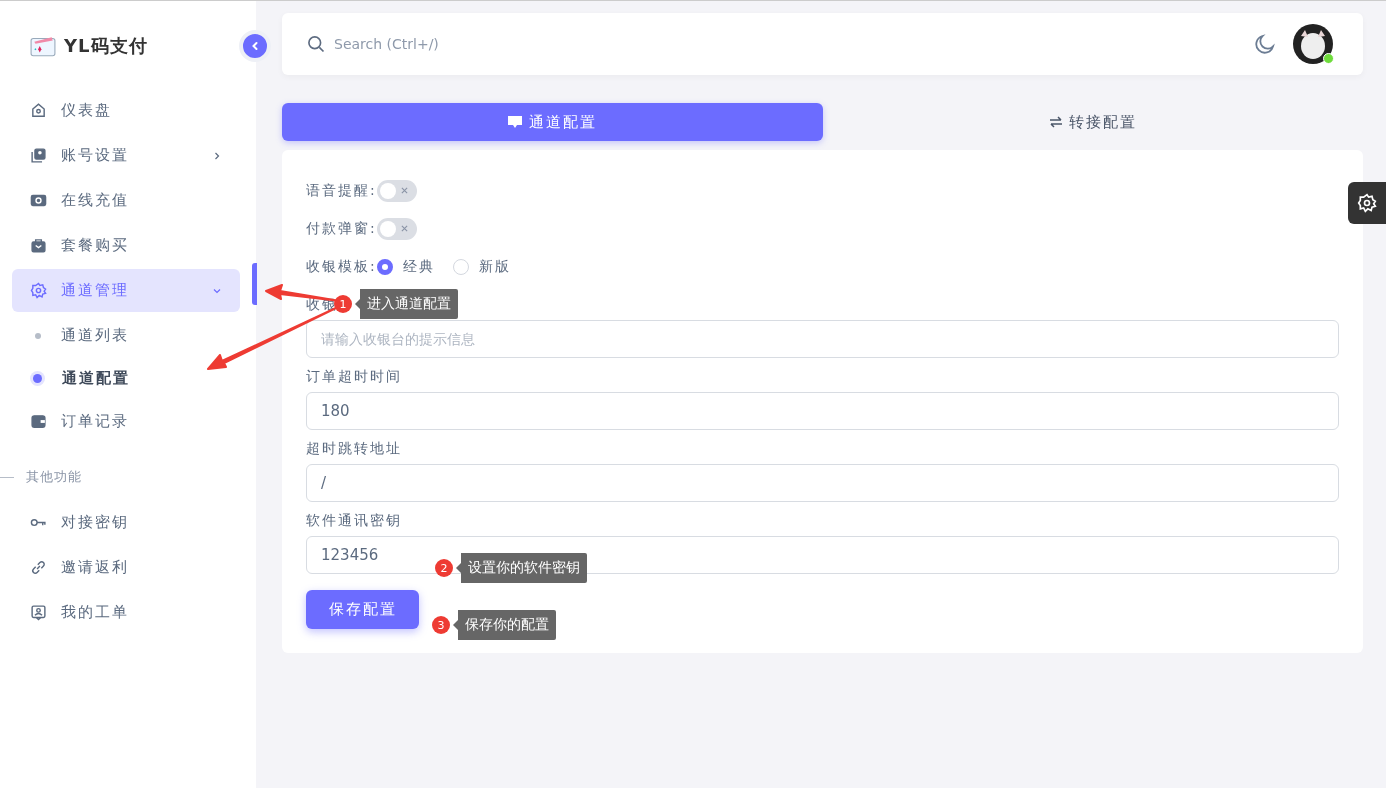 Image resolution: width=1386 pixels, height=788 pixels. I want to click on input-field: 请输入收银台的提示信息, so click(822, 339).